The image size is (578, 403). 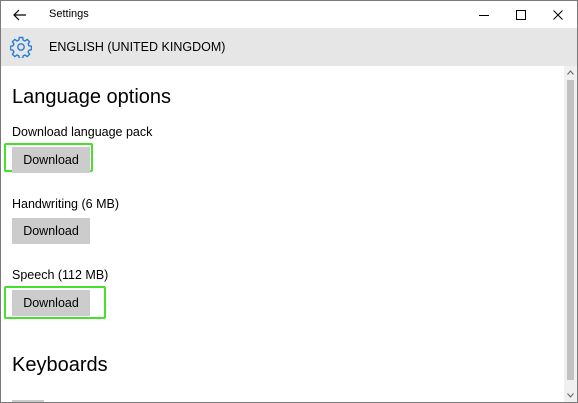 What do you see at coordinates (69, 14) in the screenshot?
I see `window-title: Settings` at bounding box center [69, 14].